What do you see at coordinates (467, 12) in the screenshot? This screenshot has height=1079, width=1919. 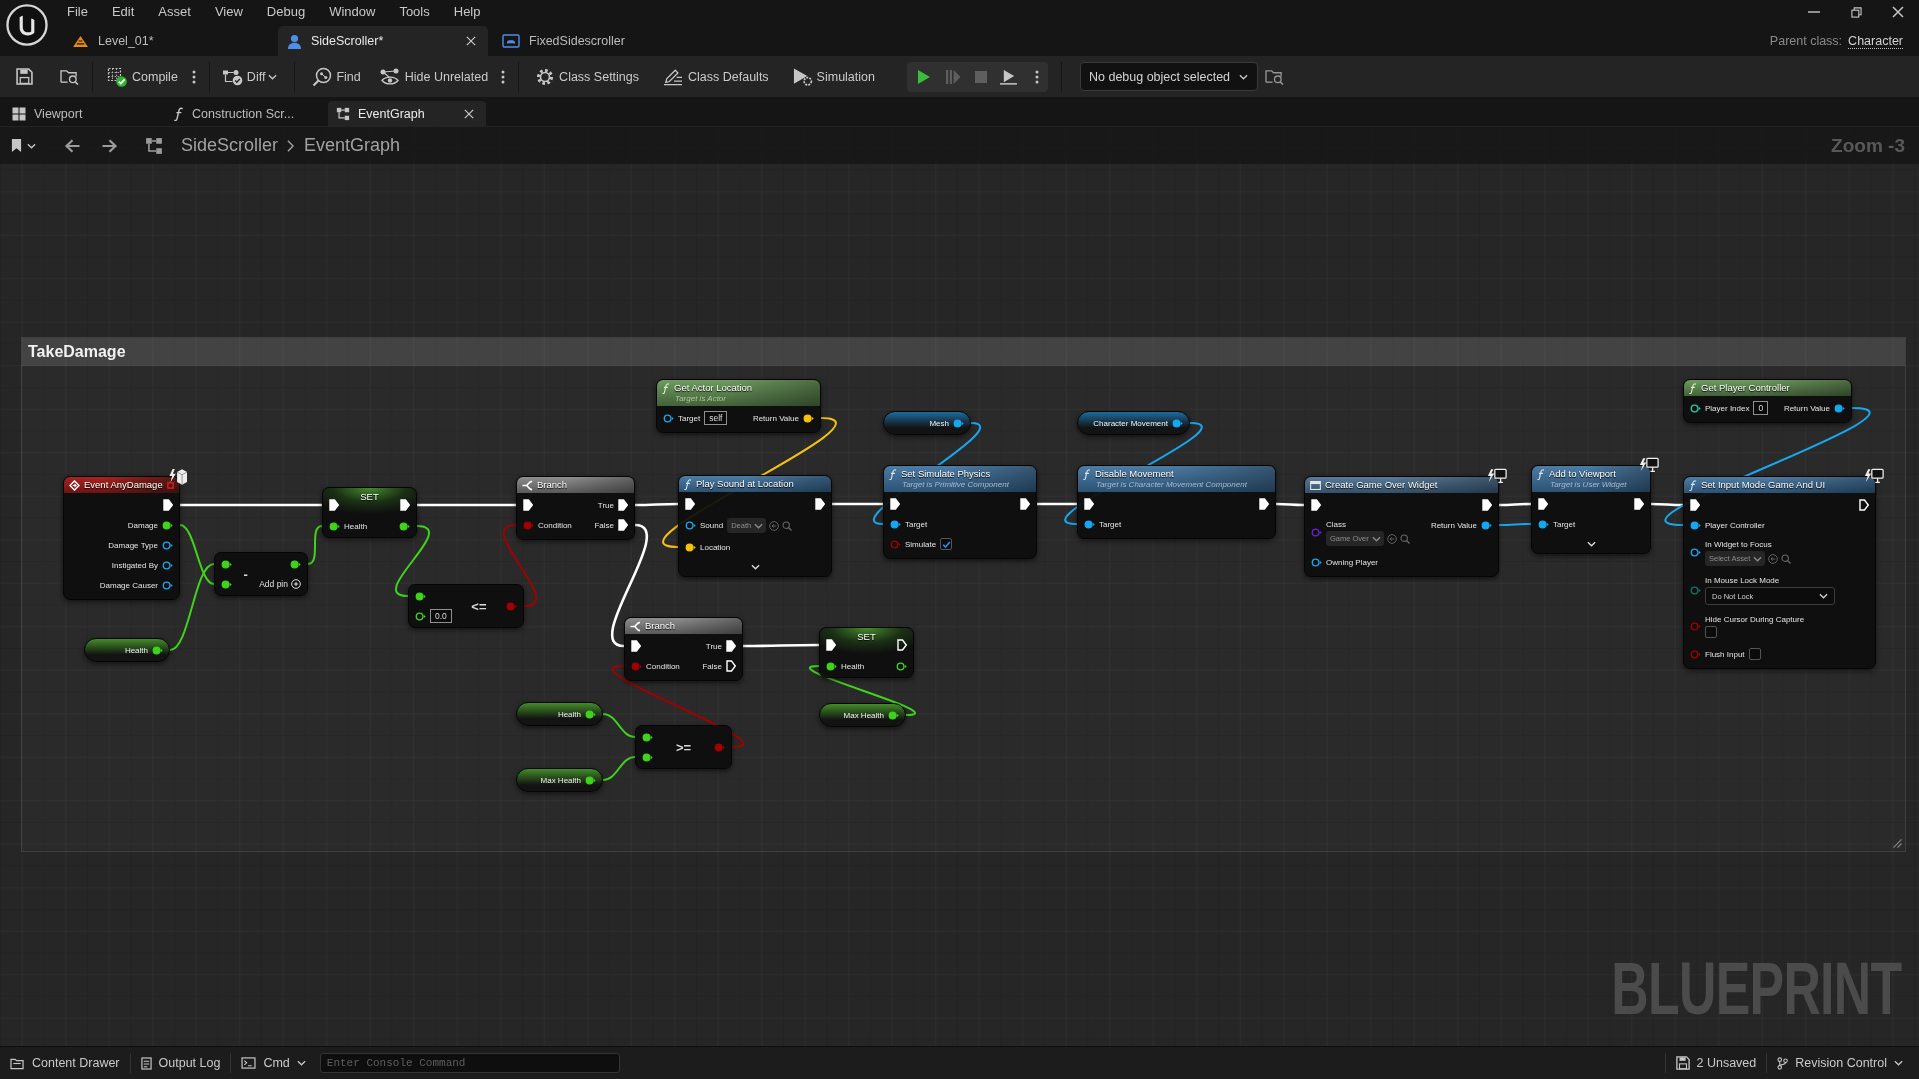 I see `menu-item: Help` at bounding box center [467, 12].